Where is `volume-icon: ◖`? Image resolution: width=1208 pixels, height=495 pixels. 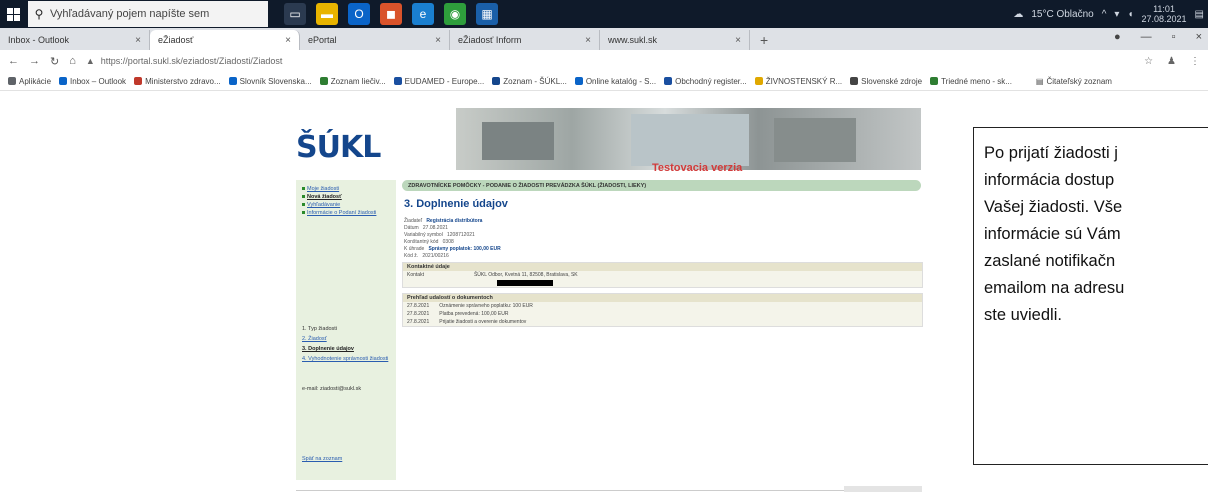 volume-icon: ◖ is located at coordinates (1130, 14).